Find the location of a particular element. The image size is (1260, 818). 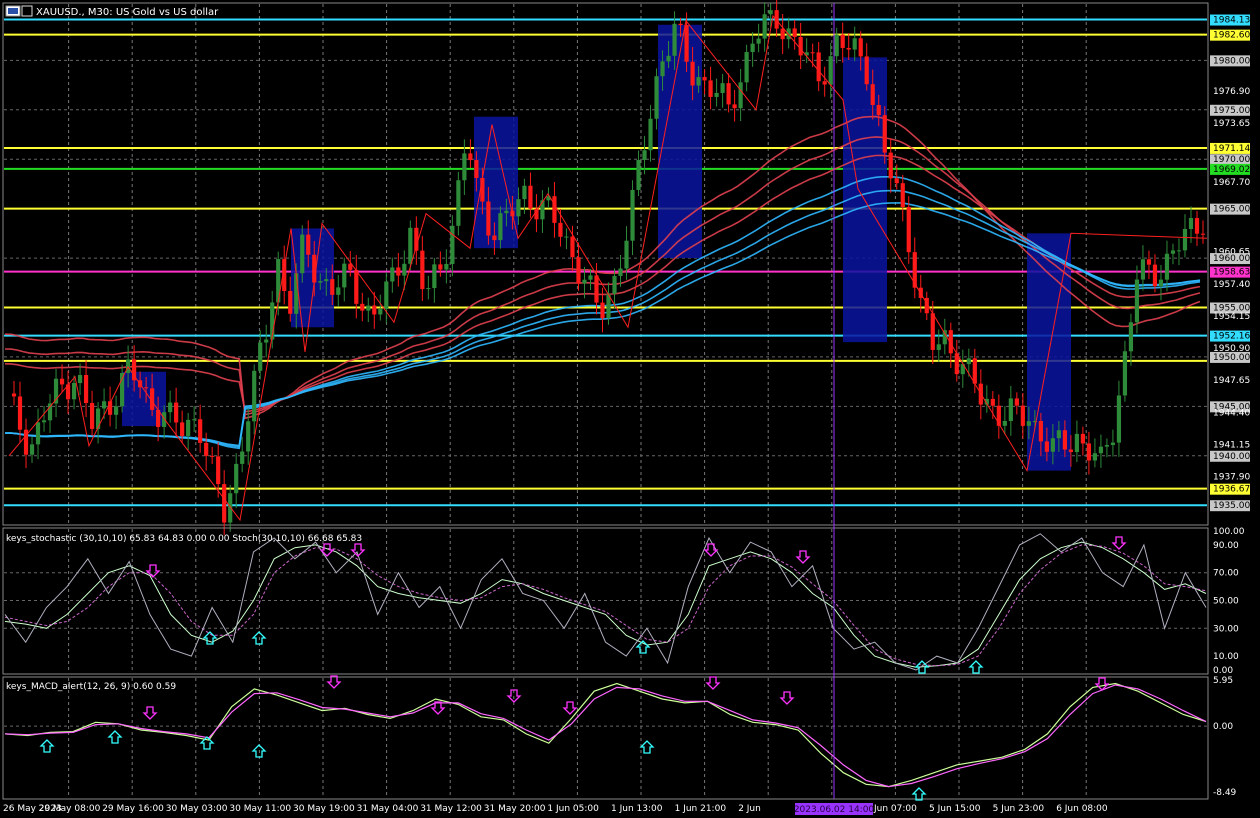

macd-title: keys_MACD_alert(12, 26, 9) 0.60 0.59 is located at coordinates (91, 687).